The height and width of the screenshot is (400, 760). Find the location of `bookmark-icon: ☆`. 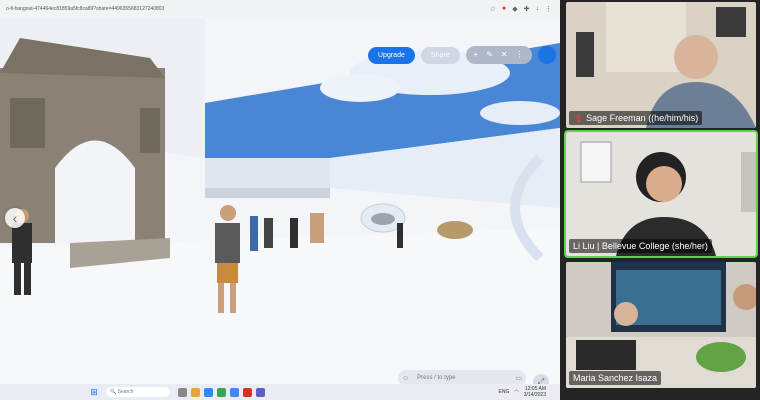

bookmark-icon: ☆ is located at coordinates (493, 9).